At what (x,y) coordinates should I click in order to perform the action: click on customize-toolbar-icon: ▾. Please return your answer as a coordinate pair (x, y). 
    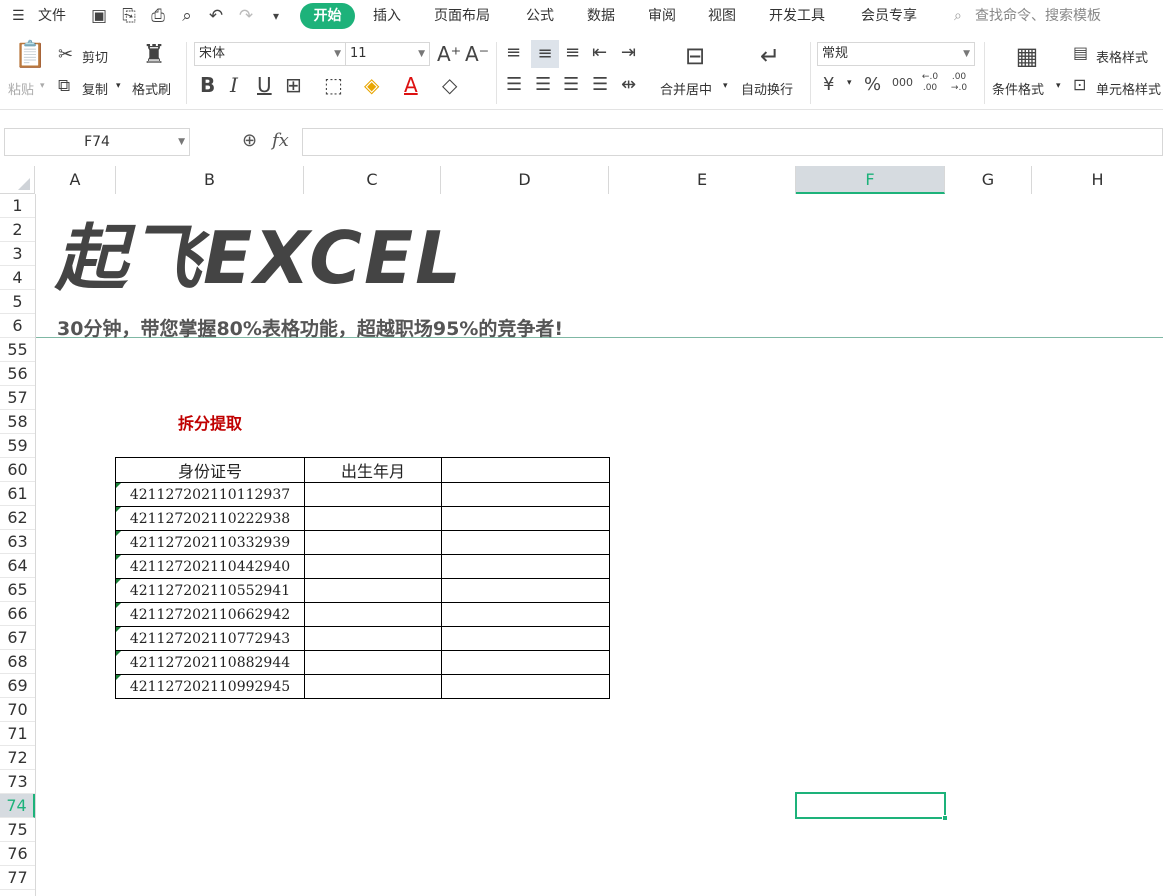
    Looking at the image, I should click on (276, 16).